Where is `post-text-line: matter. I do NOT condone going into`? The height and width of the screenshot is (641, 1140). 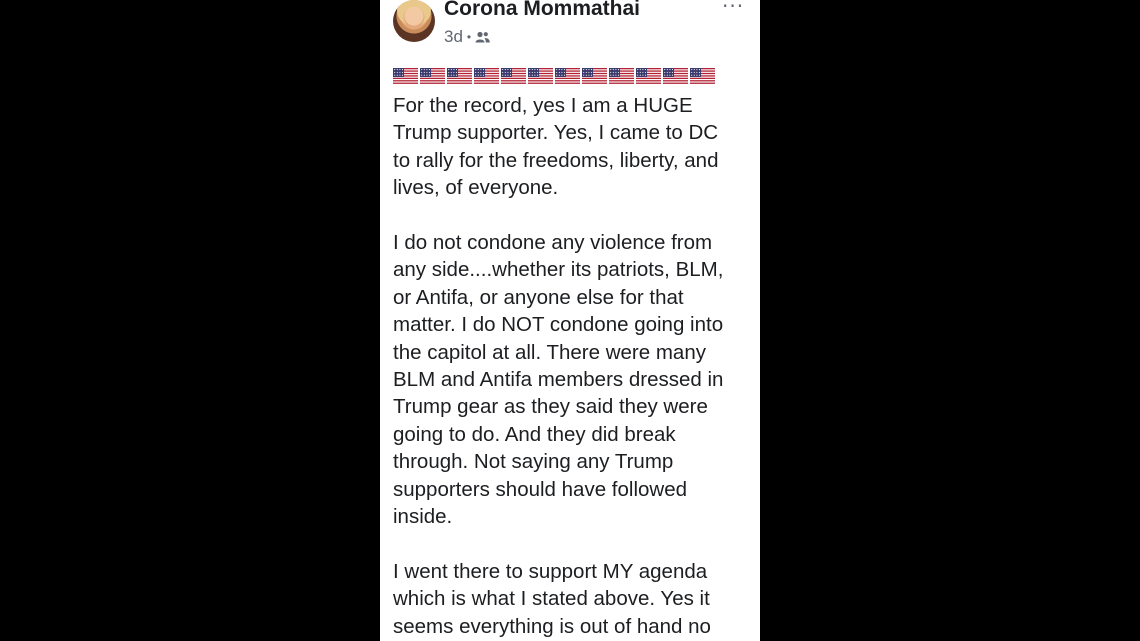
post-text-line: matter. I do NOT condone going into is located at coordinates (558, 325).